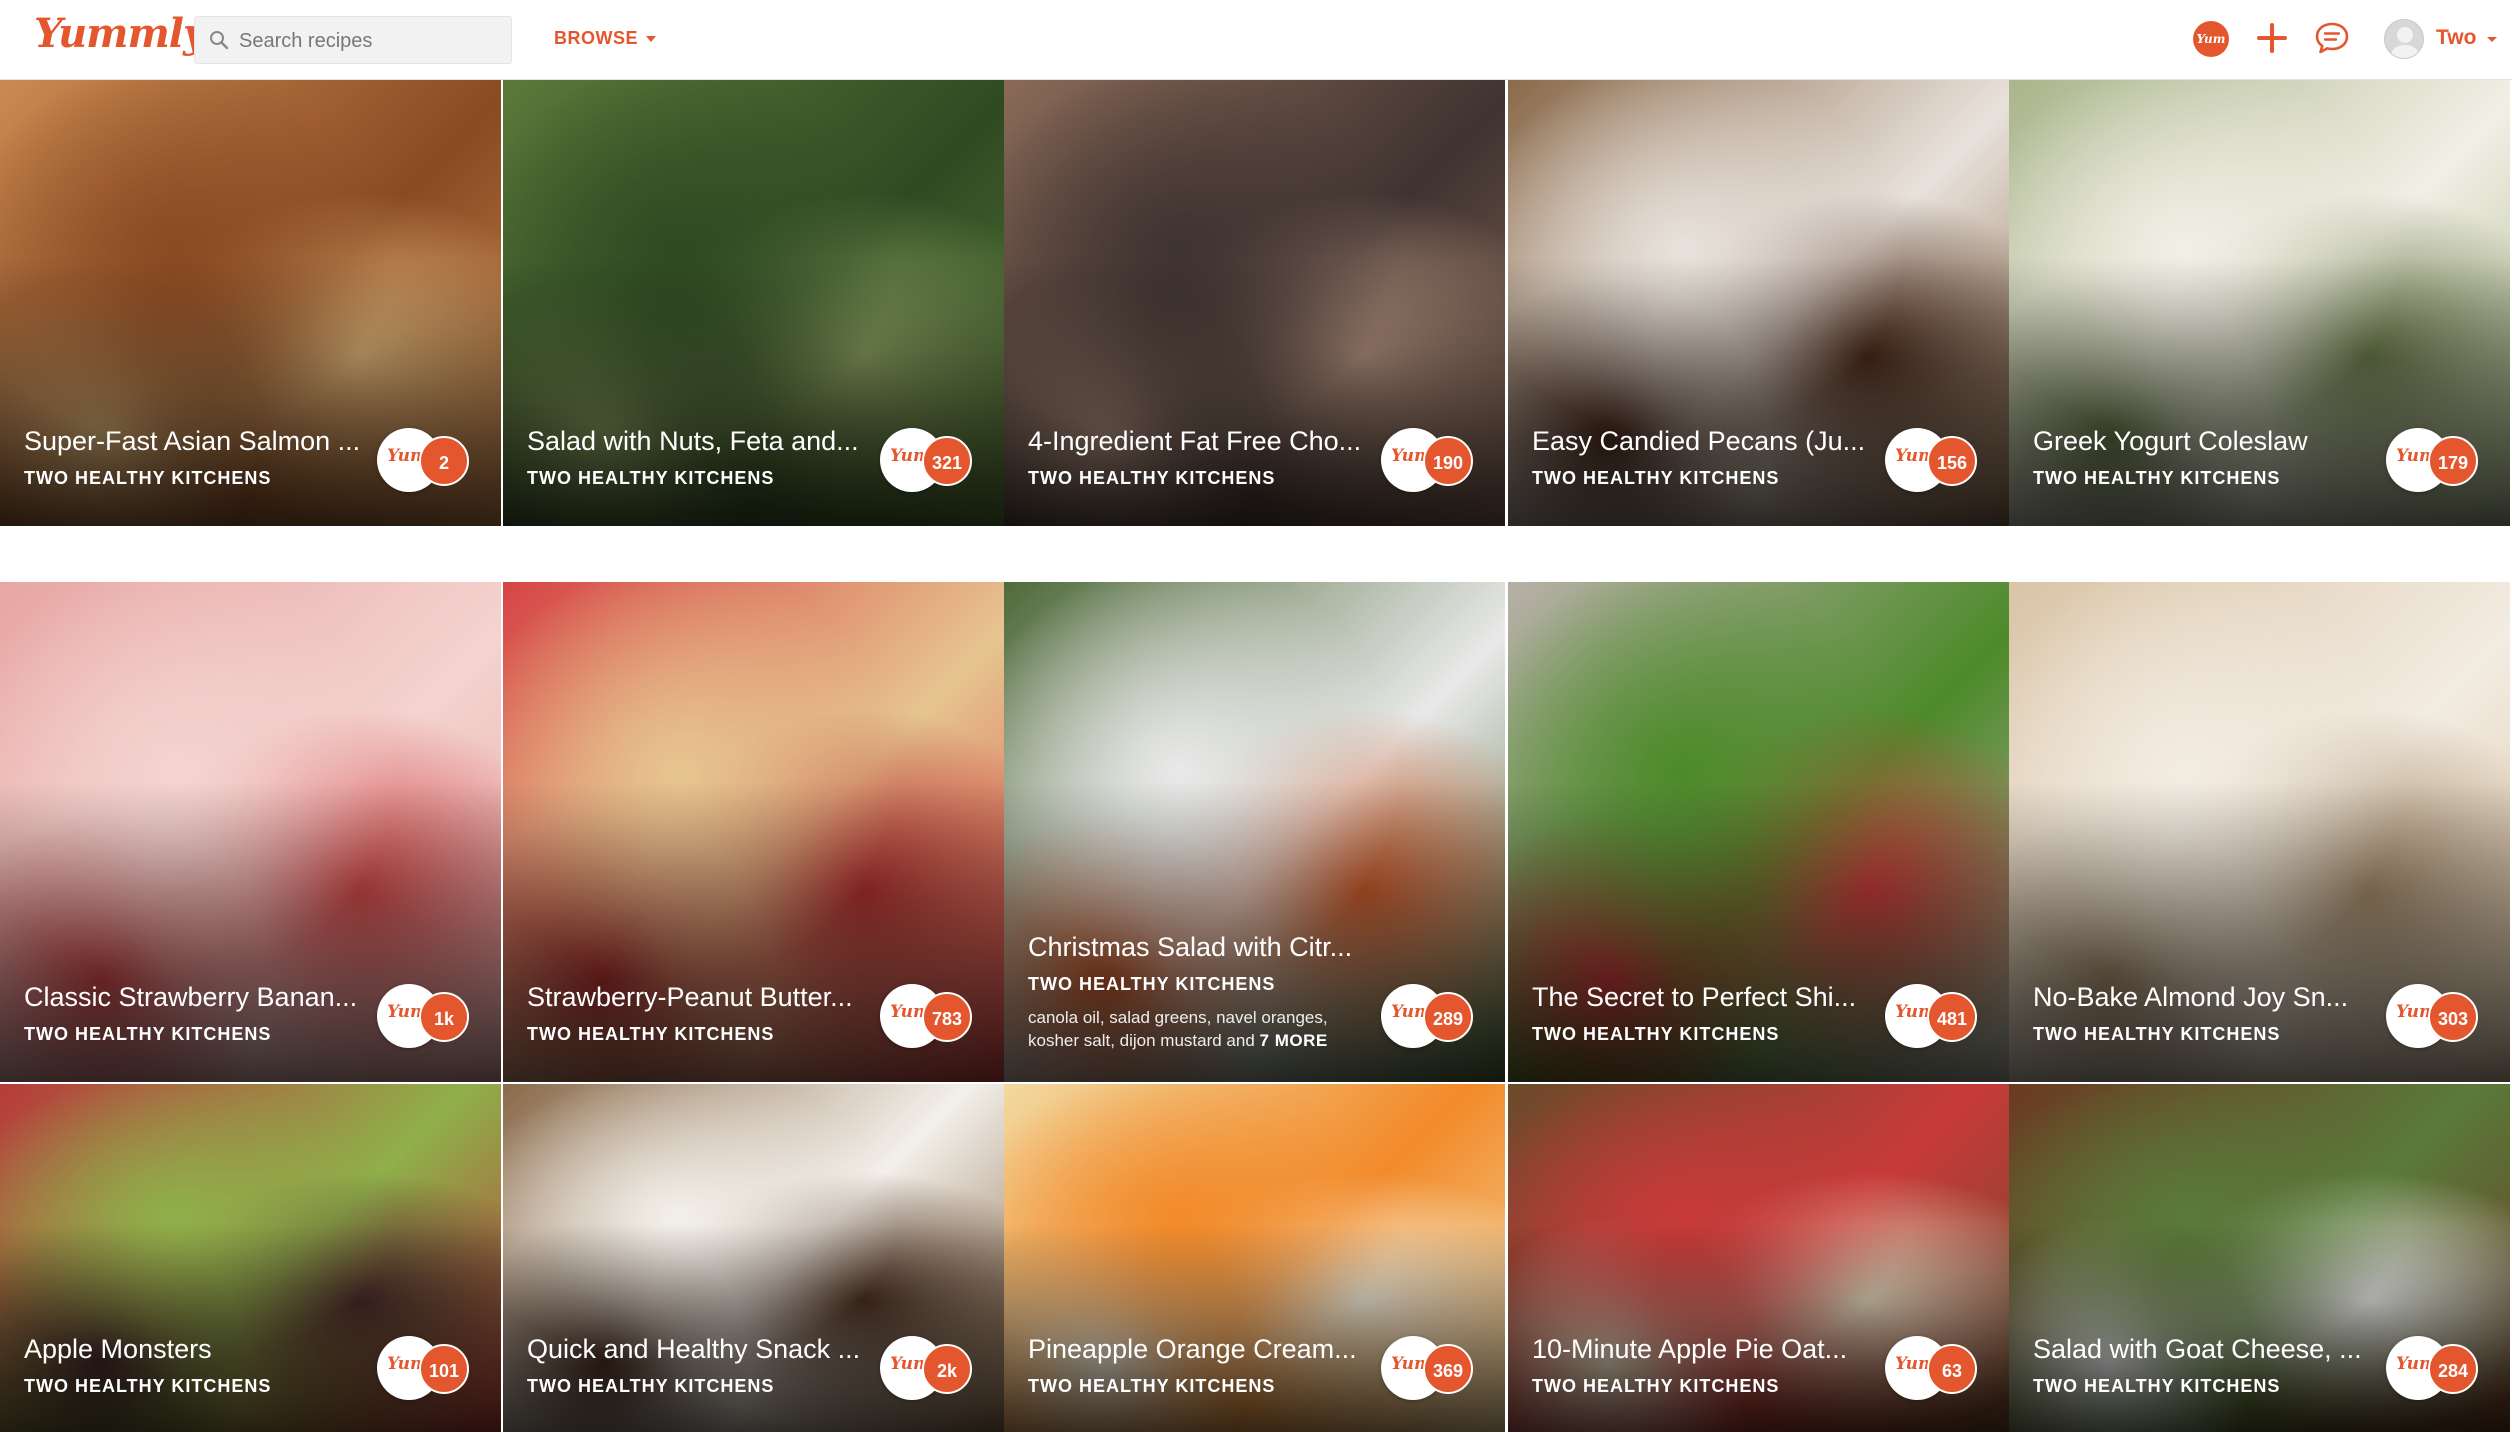 This screenshot has width=2512, height=1432. Describe the element at coordinates (219, 40) in the screenshot. I see `search-icon` at that location.